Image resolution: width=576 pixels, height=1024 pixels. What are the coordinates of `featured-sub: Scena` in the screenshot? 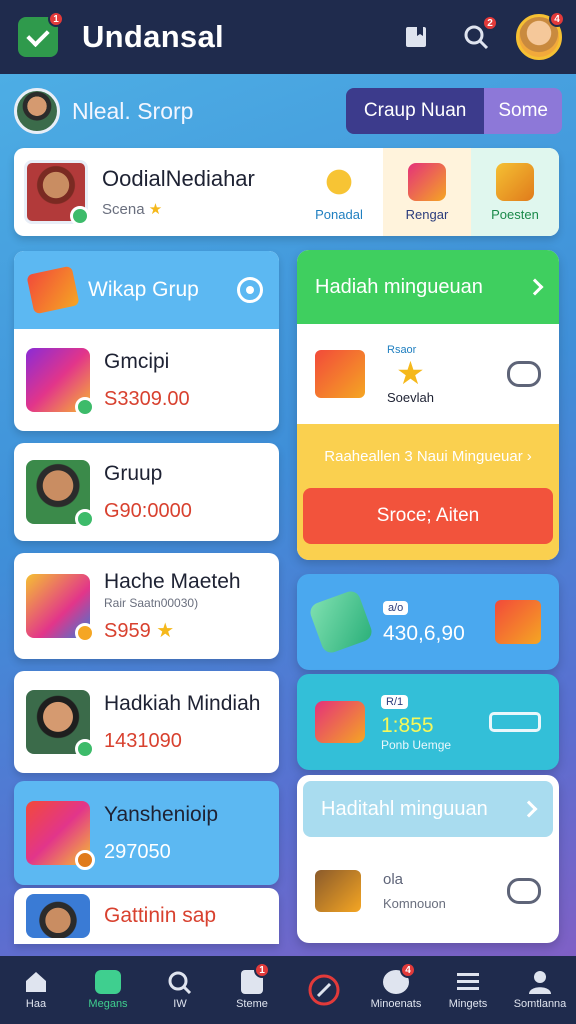 It's located at (123, 209).